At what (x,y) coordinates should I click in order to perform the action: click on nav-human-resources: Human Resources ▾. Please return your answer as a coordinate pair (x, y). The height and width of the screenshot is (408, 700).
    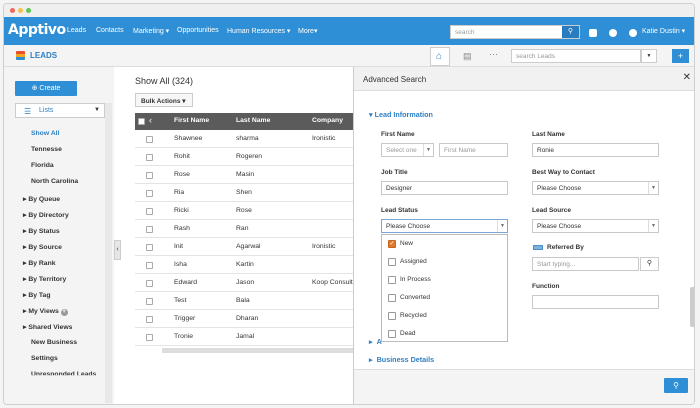
    Looking at the image, I should click on (258, 31).